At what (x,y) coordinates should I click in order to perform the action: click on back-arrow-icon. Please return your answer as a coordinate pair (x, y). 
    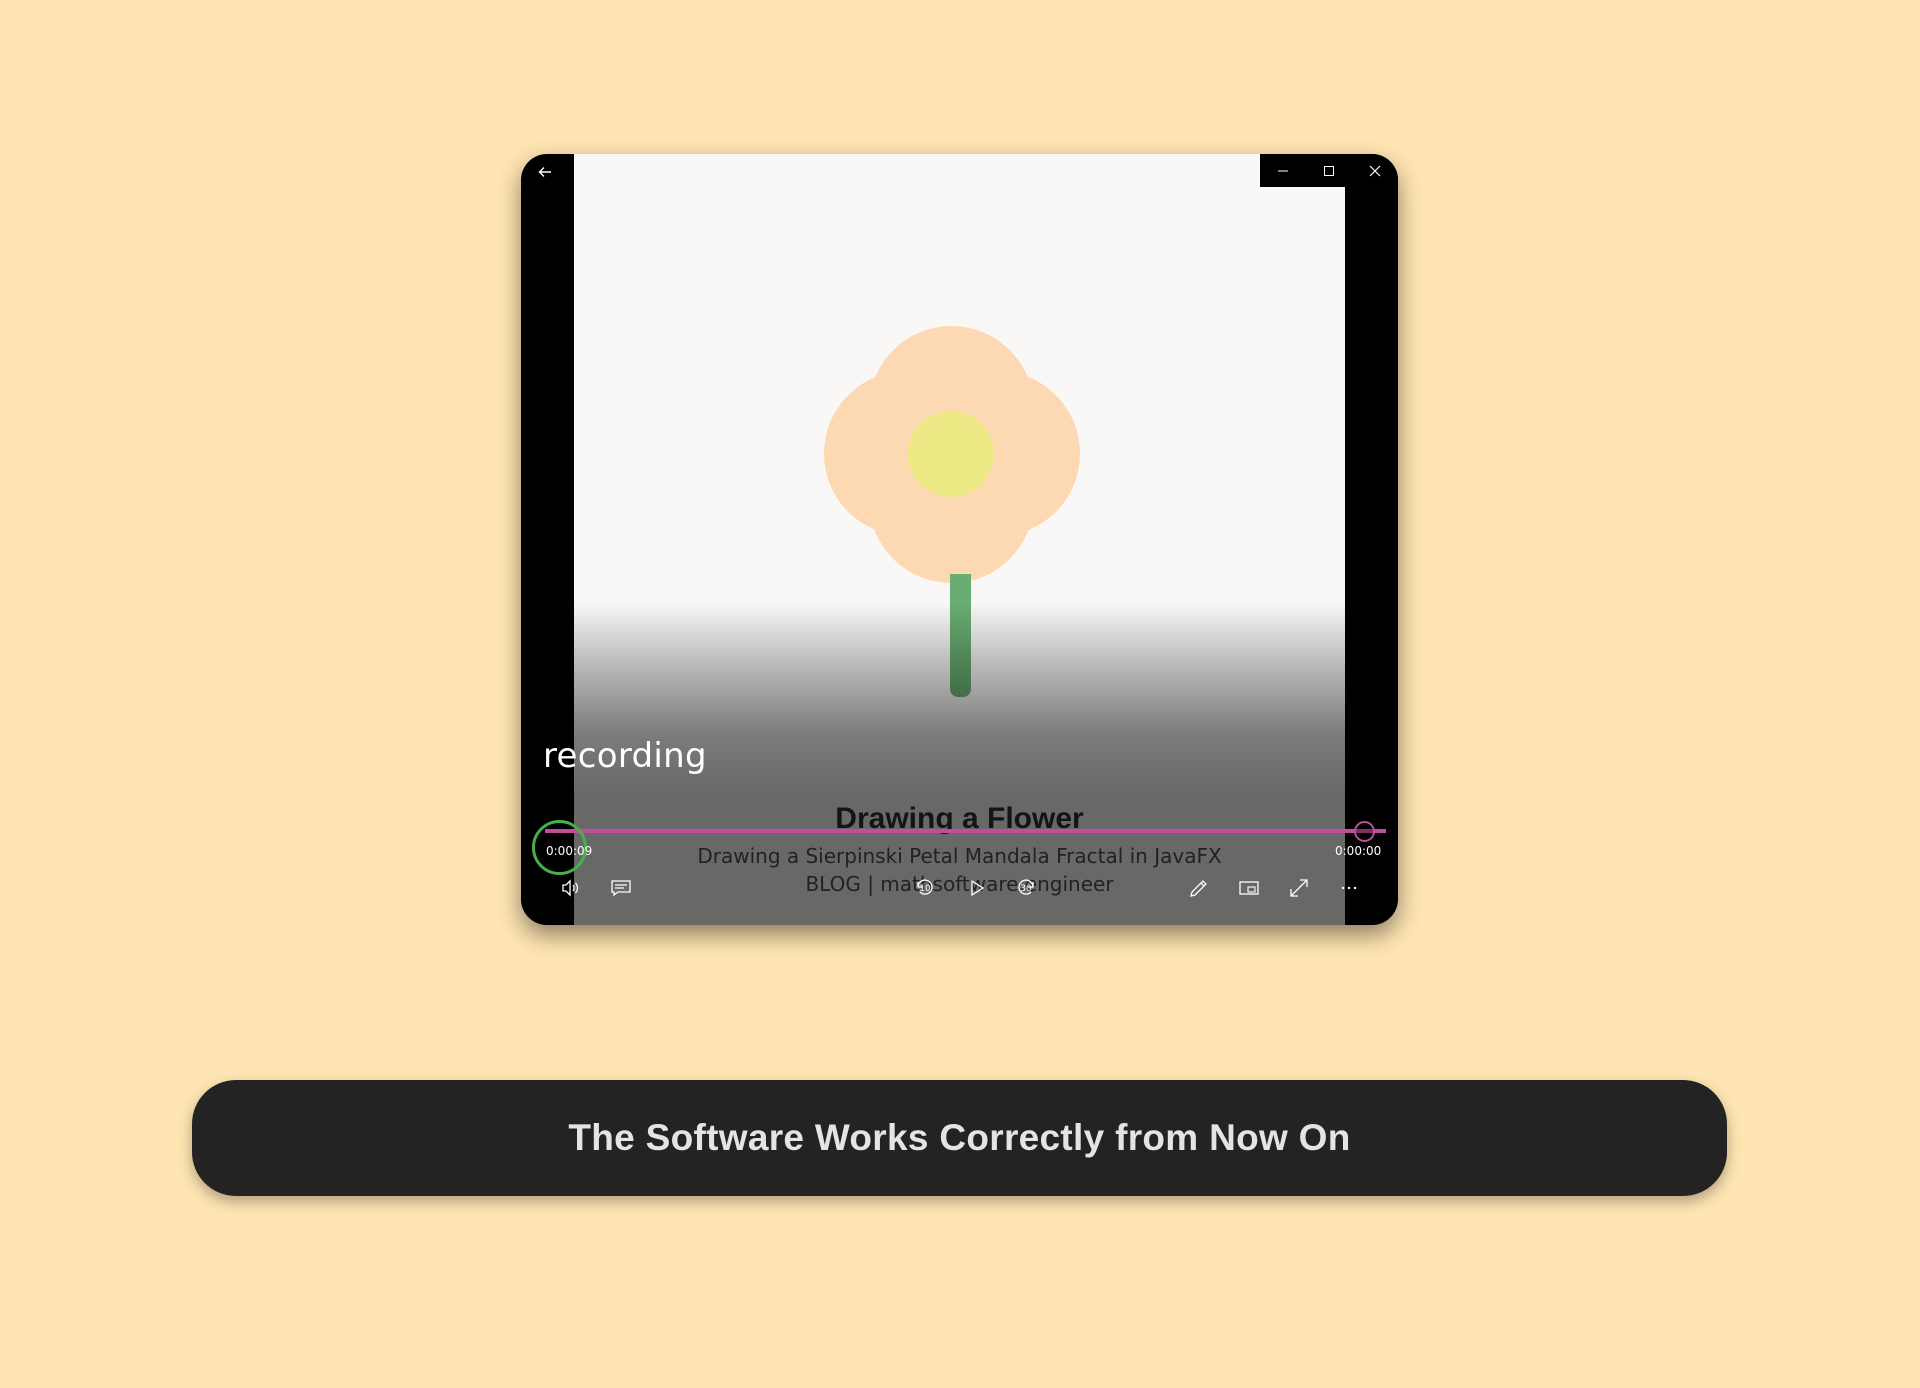
    Looking at the image, I should click on (544, 172).